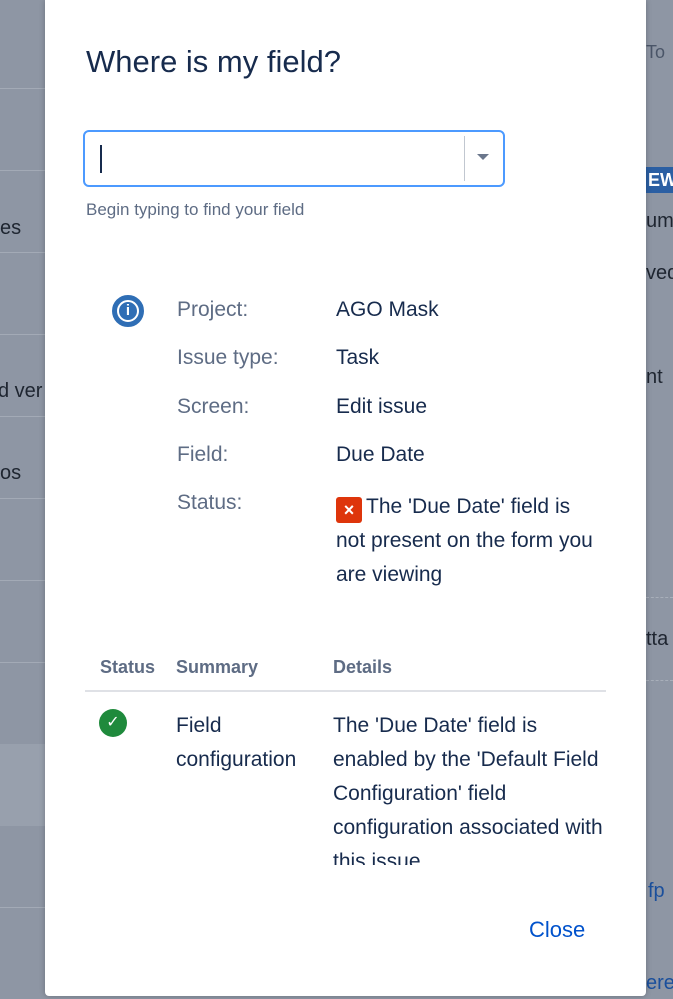 This screenshot has width=673, height=999. What do you see at coordinates (22, 785) in the screenshot?
I see `bg-row-highlight` at bounding box center [22, 785].